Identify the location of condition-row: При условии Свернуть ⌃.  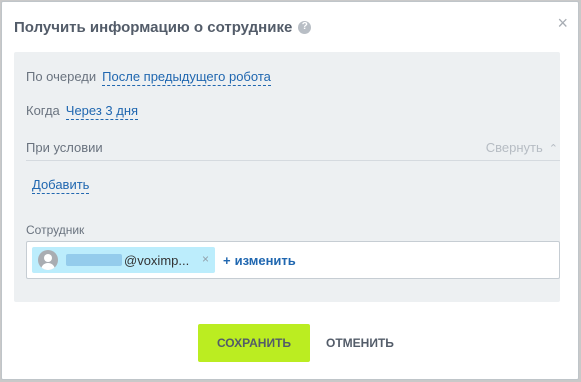
(293, 149).